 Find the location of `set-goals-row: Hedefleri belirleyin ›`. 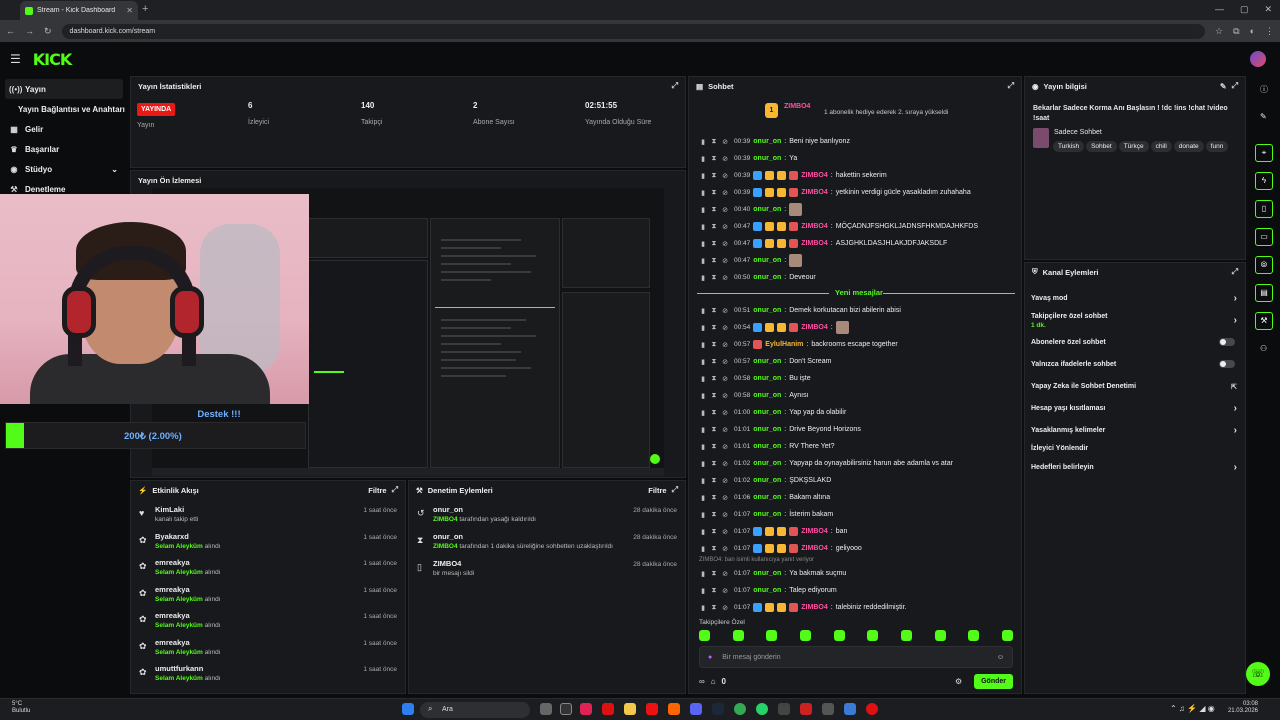

set-goals-row: Hedefleri belirleyin › is located at coordinates (1136, 467).